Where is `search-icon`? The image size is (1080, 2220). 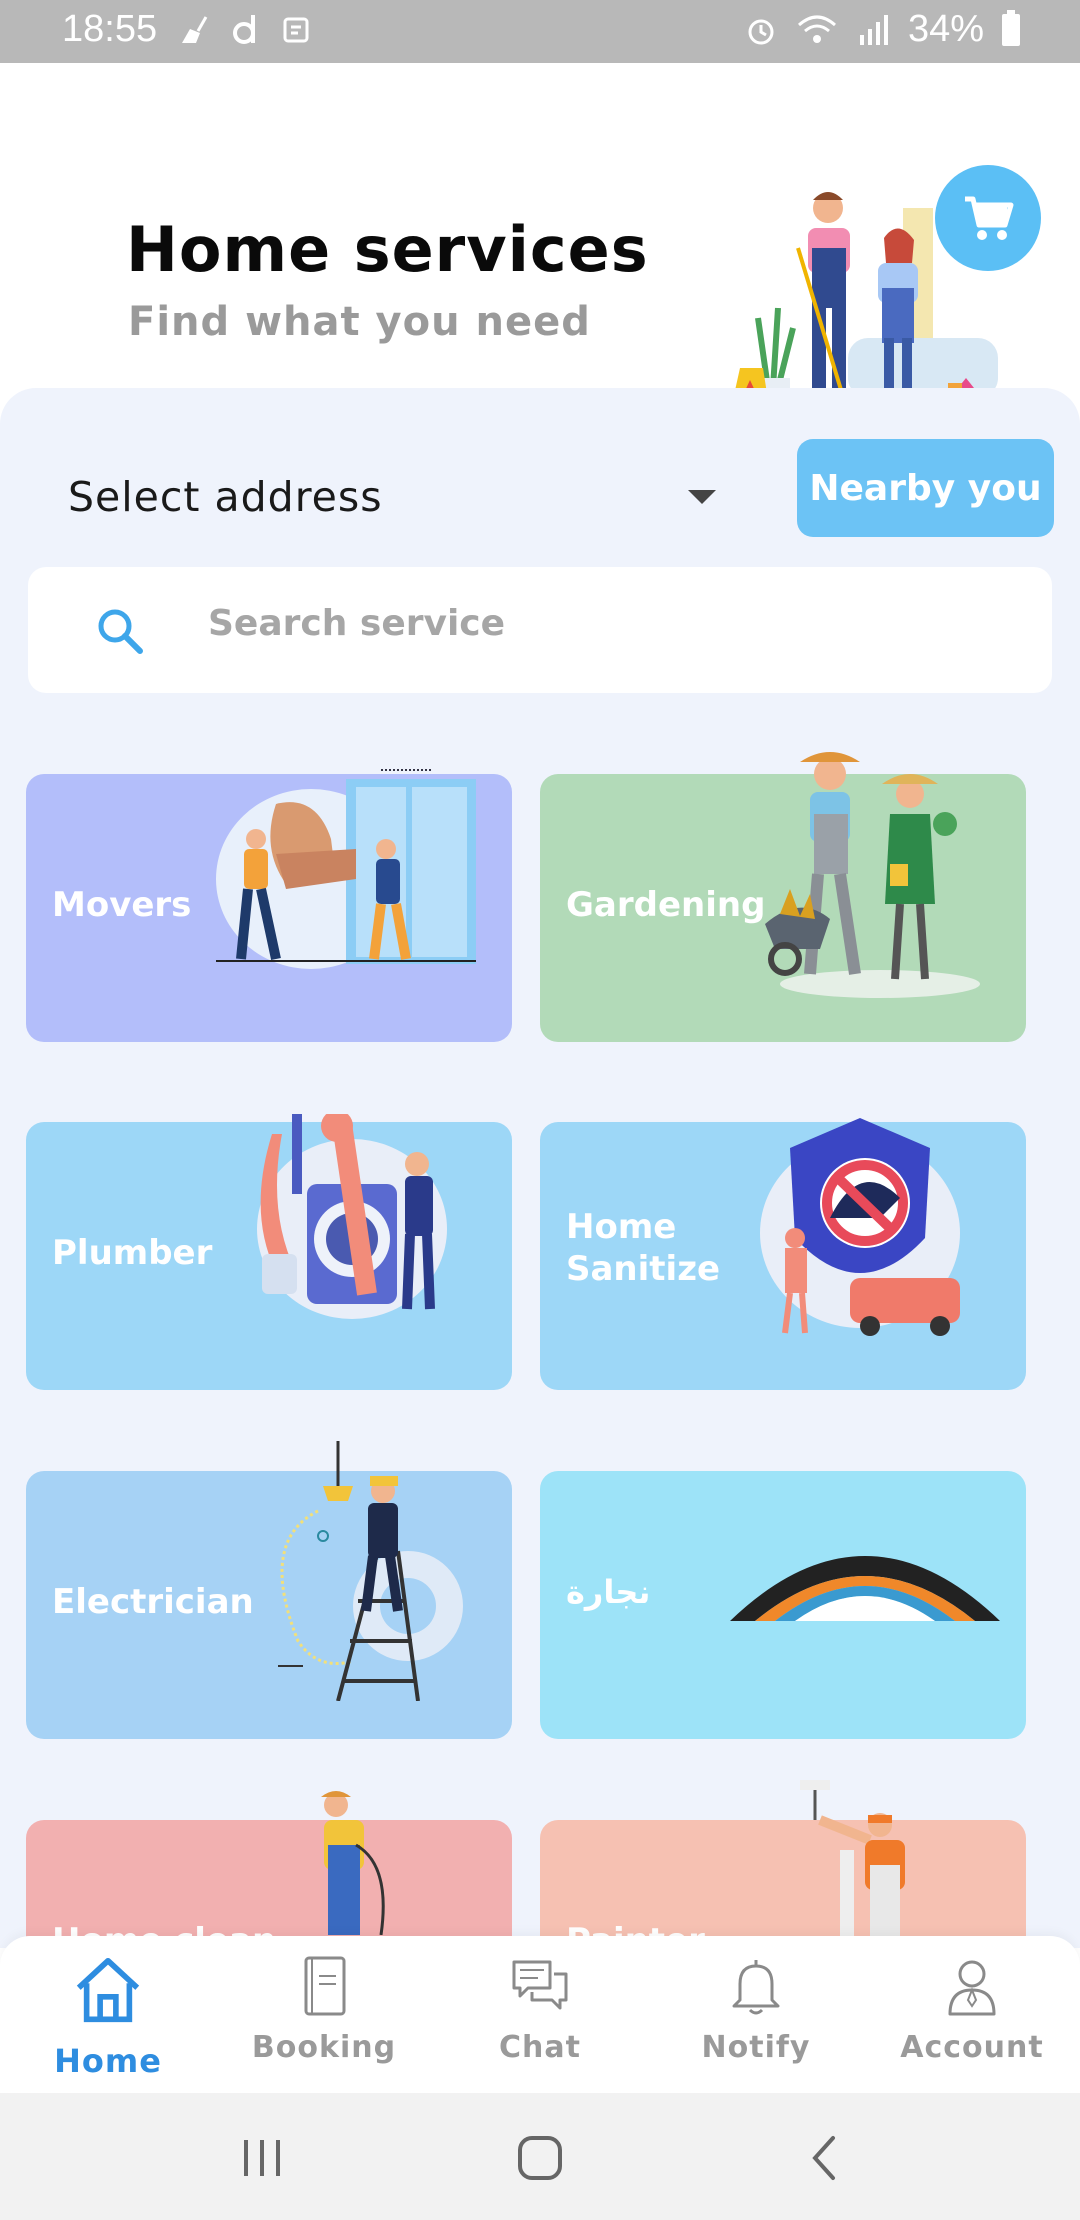
search-icon is located at coordinates (120, 631).